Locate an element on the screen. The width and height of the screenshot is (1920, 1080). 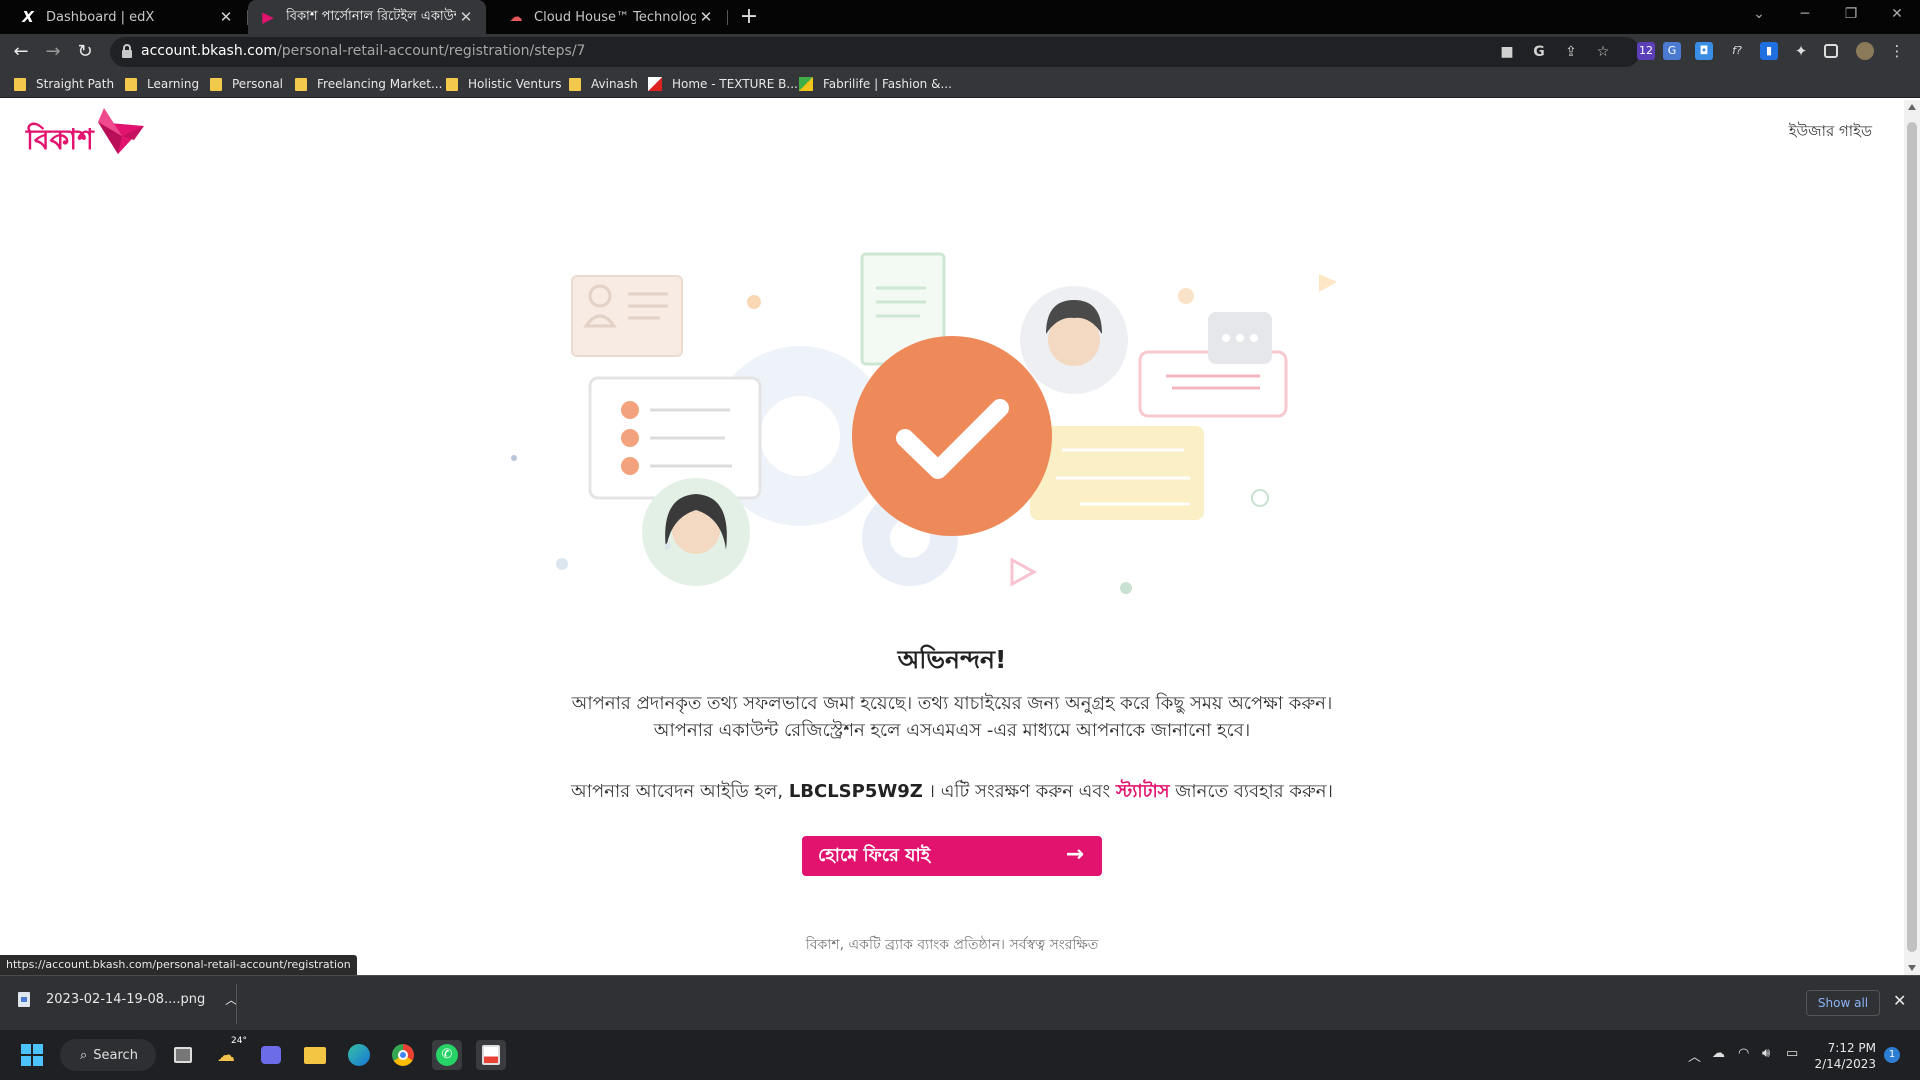
success-illustration is located at coordinates (924, 423).